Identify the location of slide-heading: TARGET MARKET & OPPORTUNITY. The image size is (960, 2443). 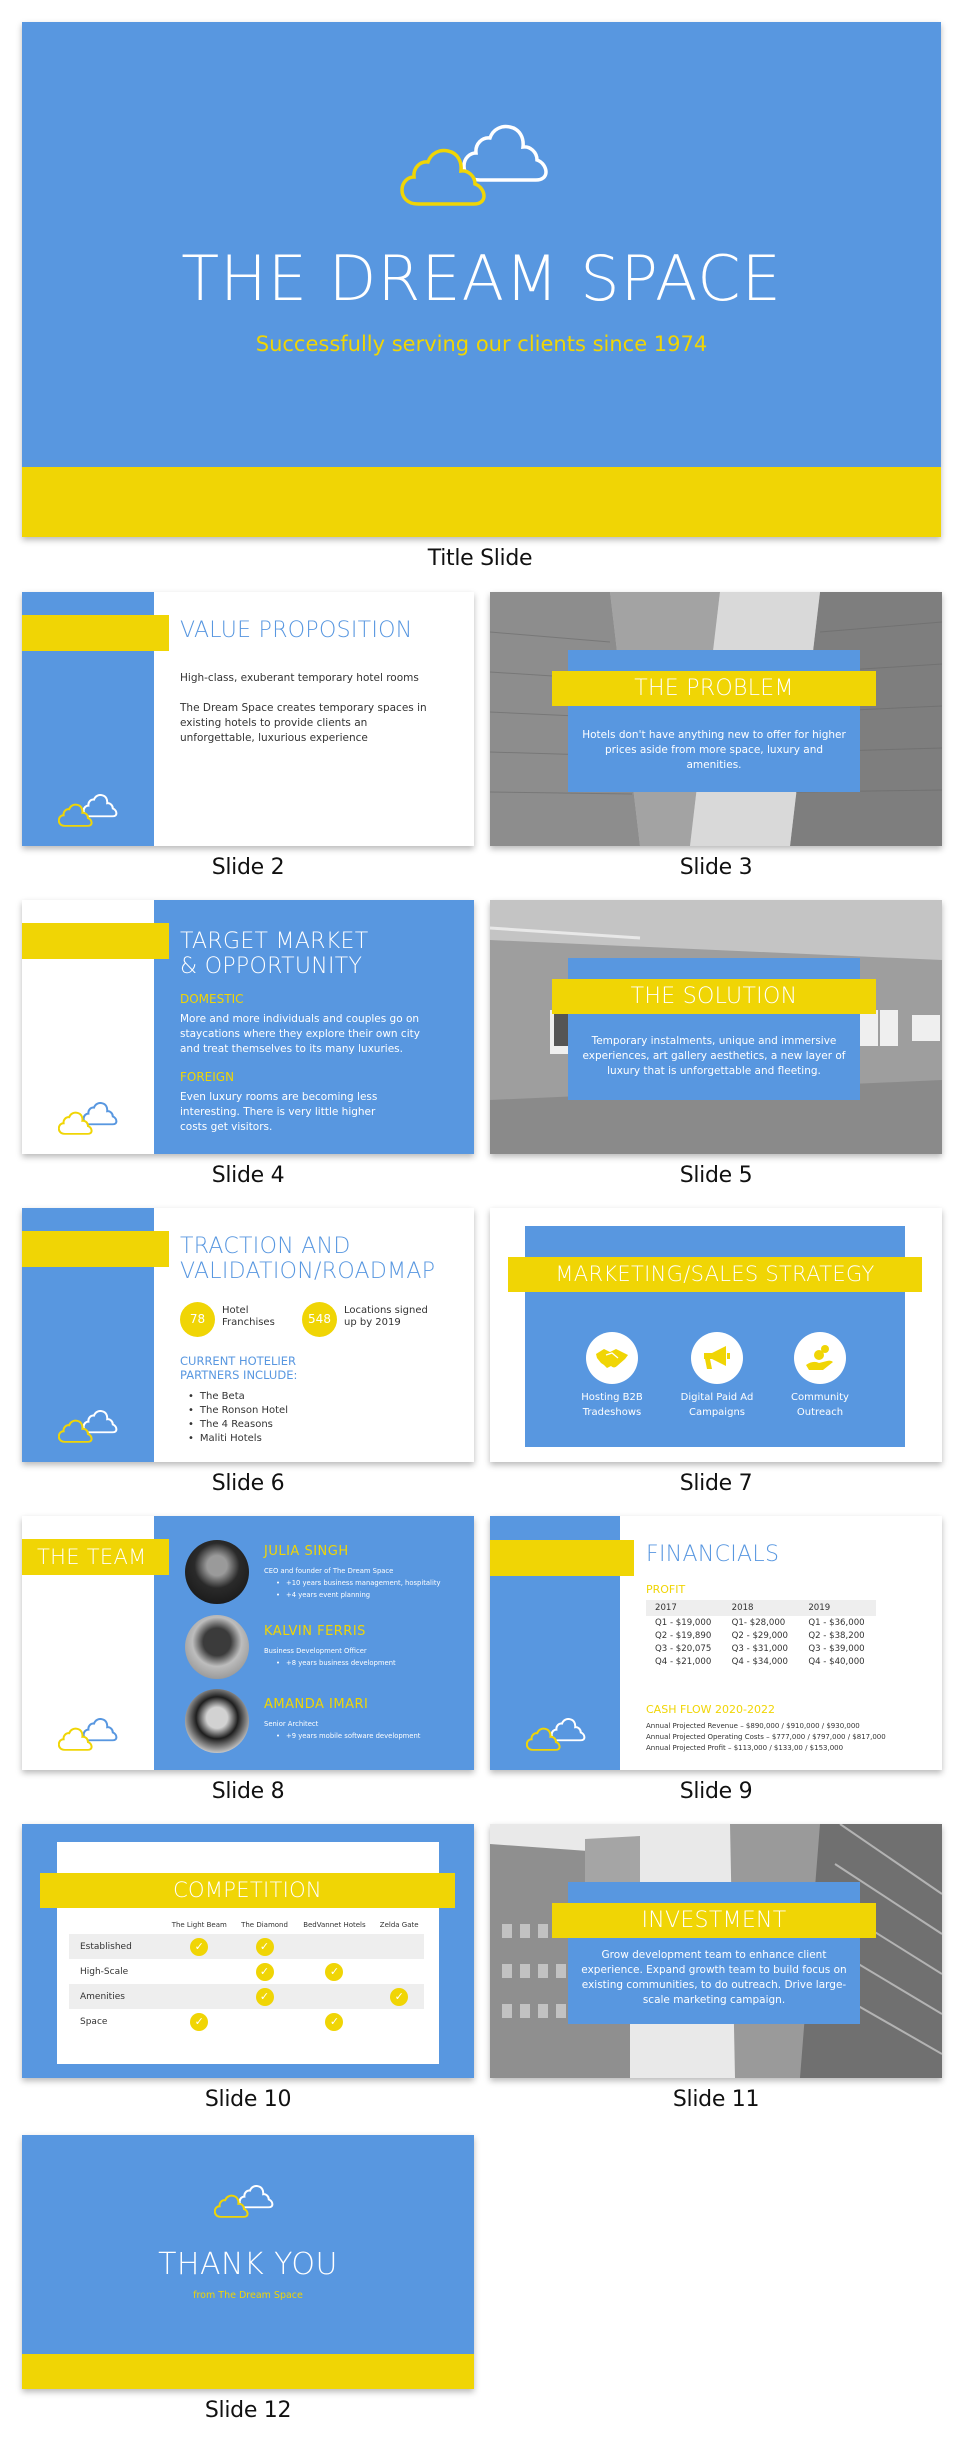
(274, 954).